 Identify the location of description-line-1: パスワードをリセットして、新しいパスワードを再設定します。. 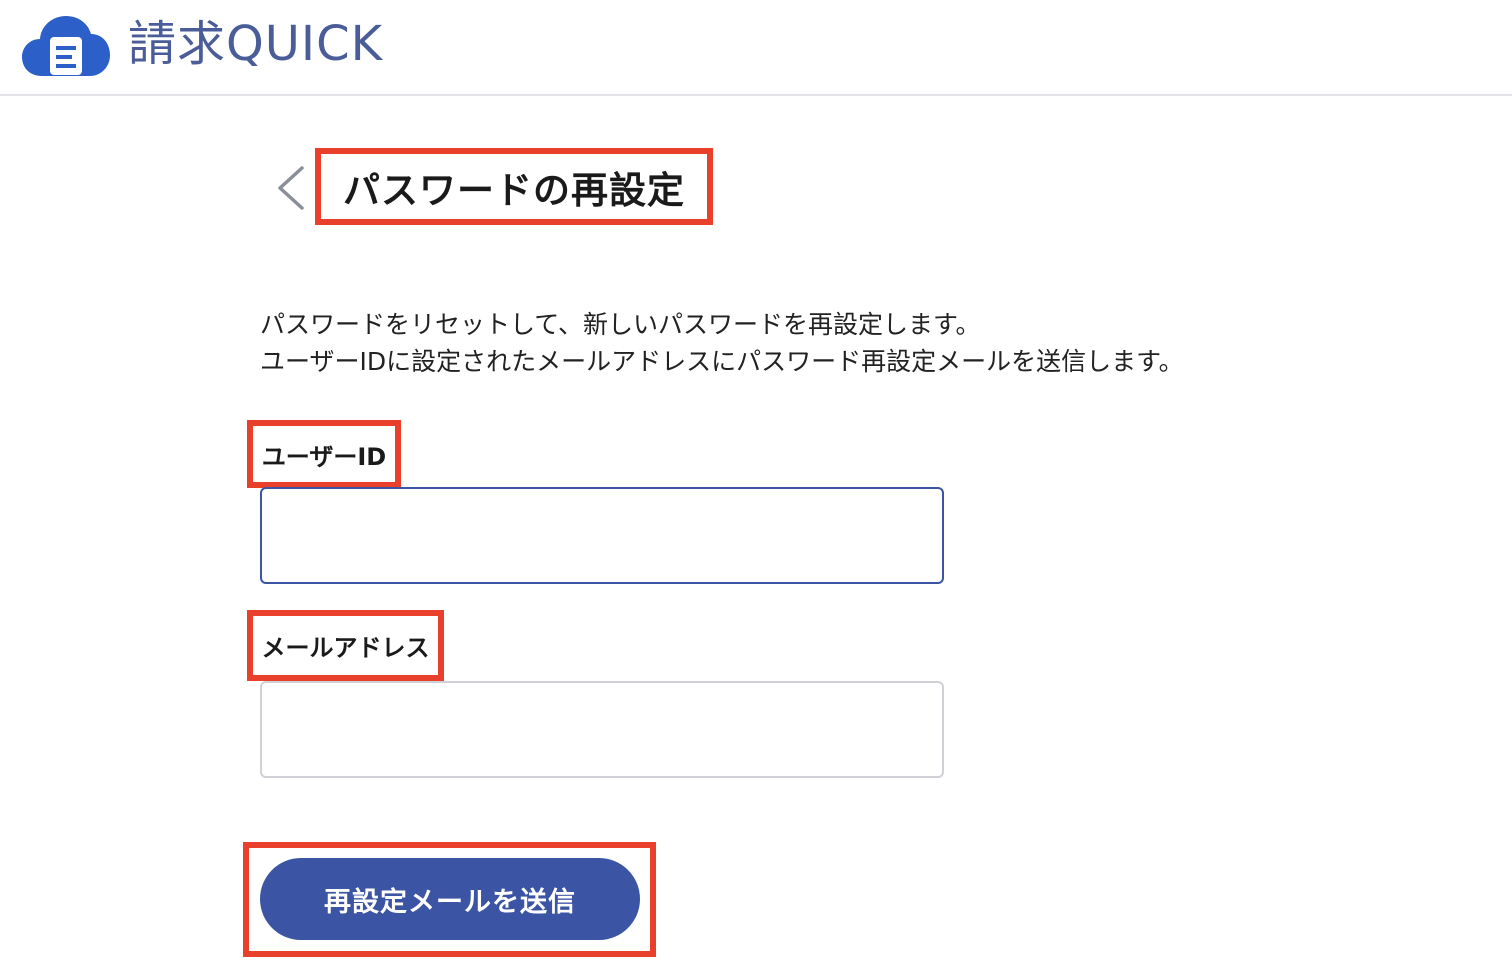
(620, 324).